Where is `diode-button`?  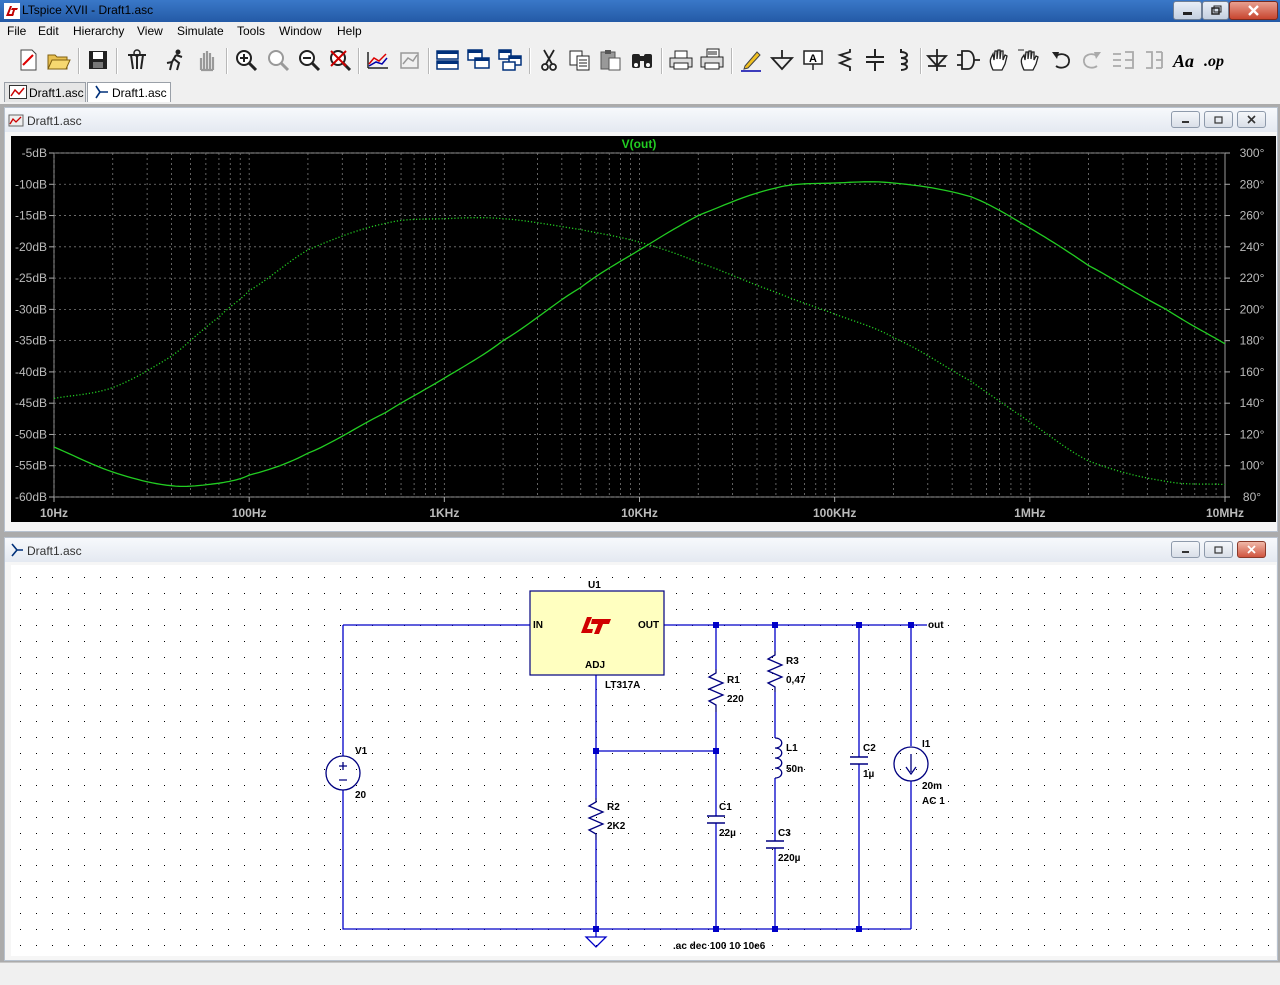 diode-button is located at coordinates (937, 60).